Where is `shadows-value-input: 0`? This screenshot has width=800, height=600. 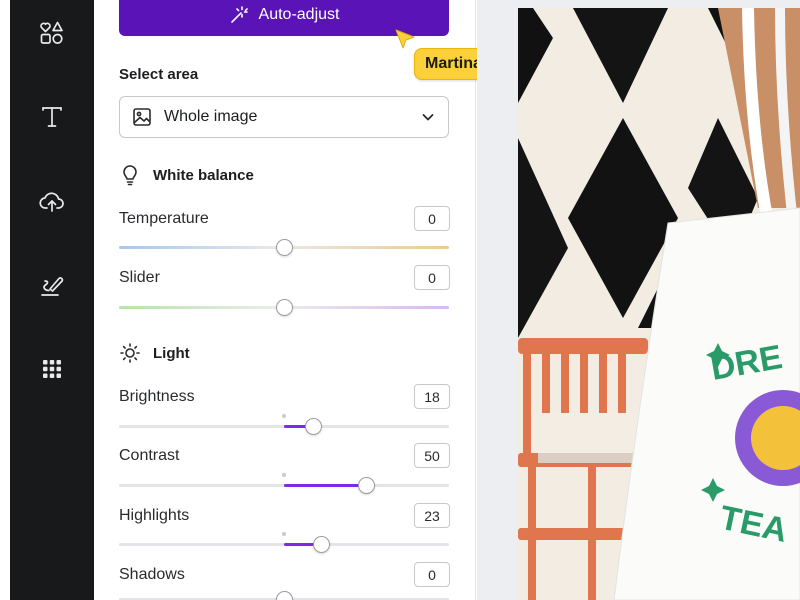 shadows-value-input: 0 is located at coordinates (432, 574).